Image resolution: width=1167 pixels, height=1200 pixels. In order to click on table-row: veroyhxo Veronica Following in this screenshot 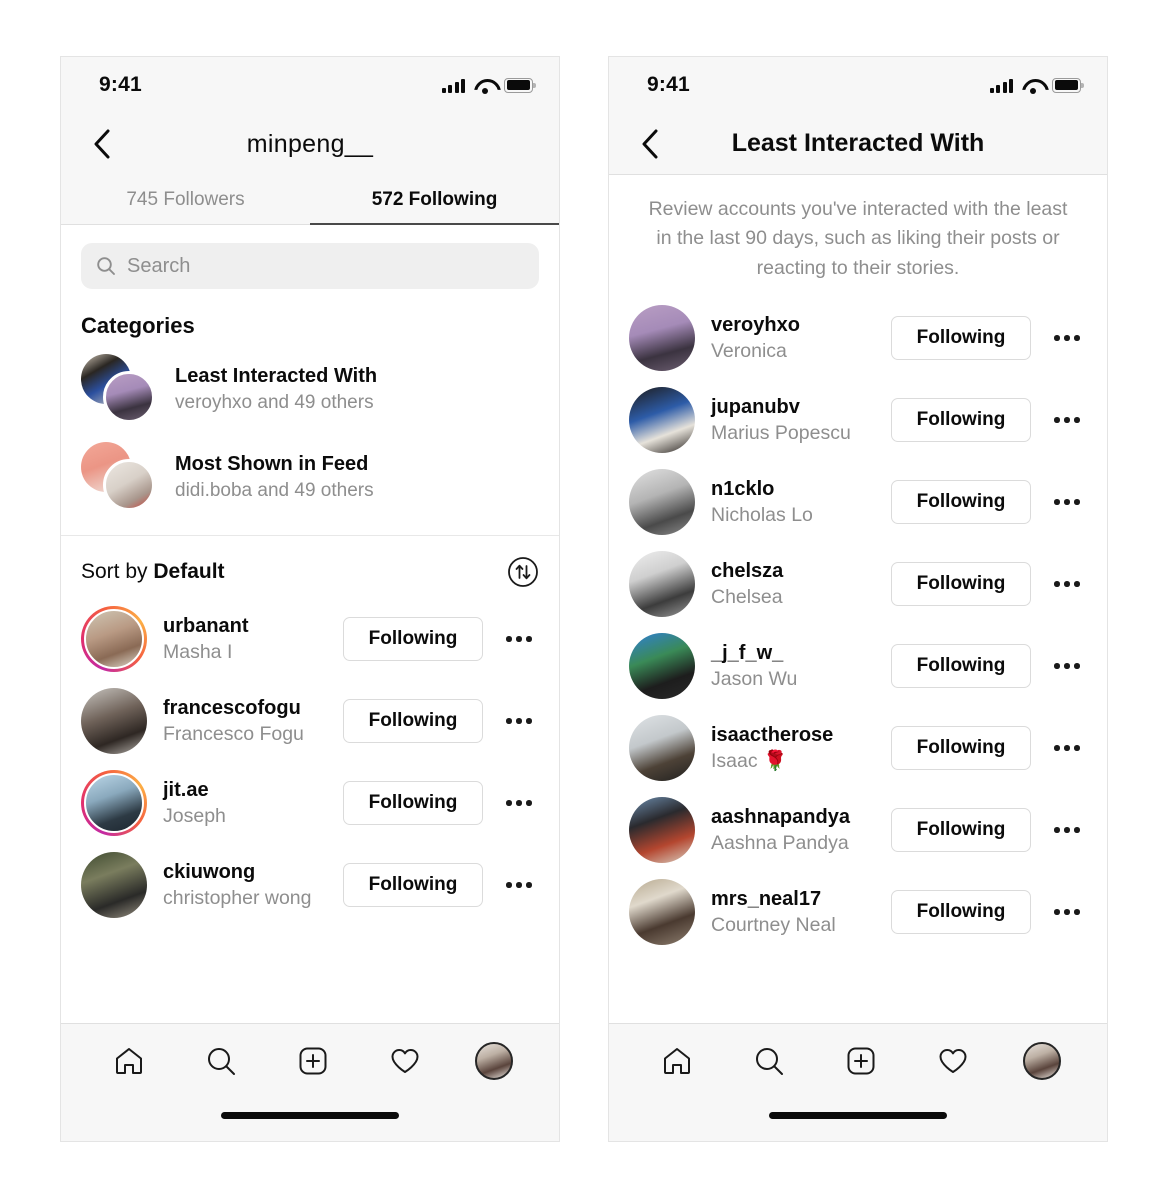, I will do `click(858, 338)`.